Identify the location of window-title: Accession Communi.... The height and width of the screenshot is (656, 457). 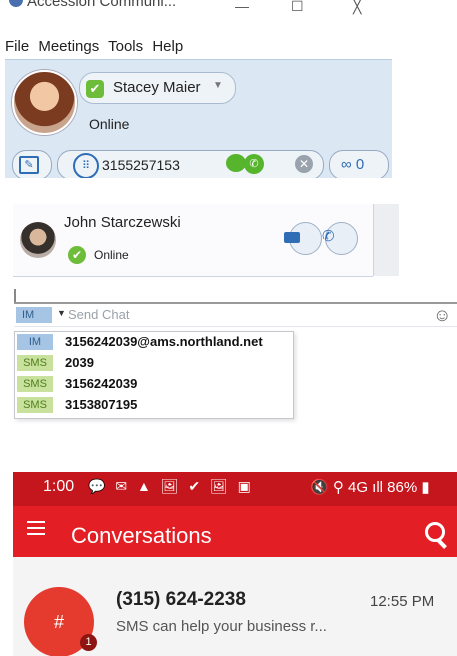
(102, 5).